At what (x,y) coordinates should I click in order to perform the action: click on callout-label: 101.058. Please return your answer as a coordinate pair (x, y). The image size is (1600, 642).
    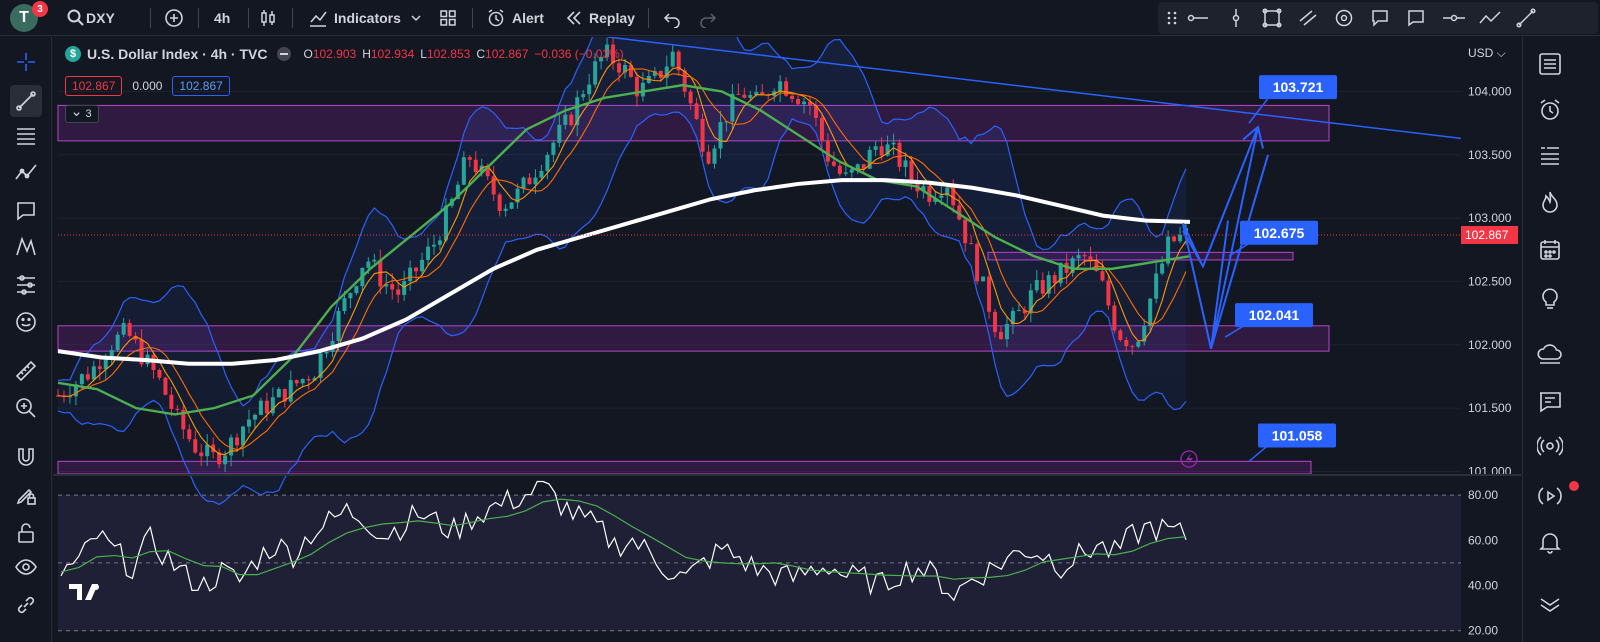
    Looking at the image, I should click on (1297, 435).